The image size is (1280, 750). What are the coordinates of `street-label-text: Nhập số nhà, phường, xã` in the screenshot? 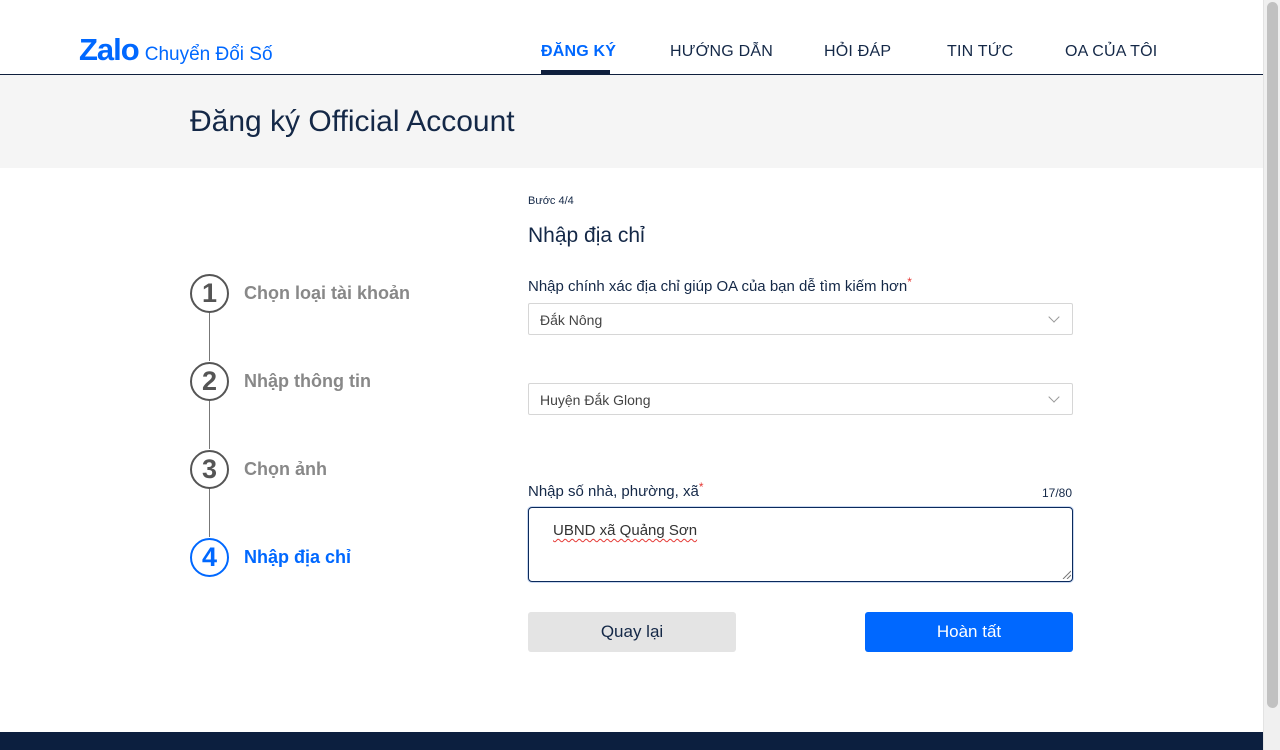 It's located at (613, 491).